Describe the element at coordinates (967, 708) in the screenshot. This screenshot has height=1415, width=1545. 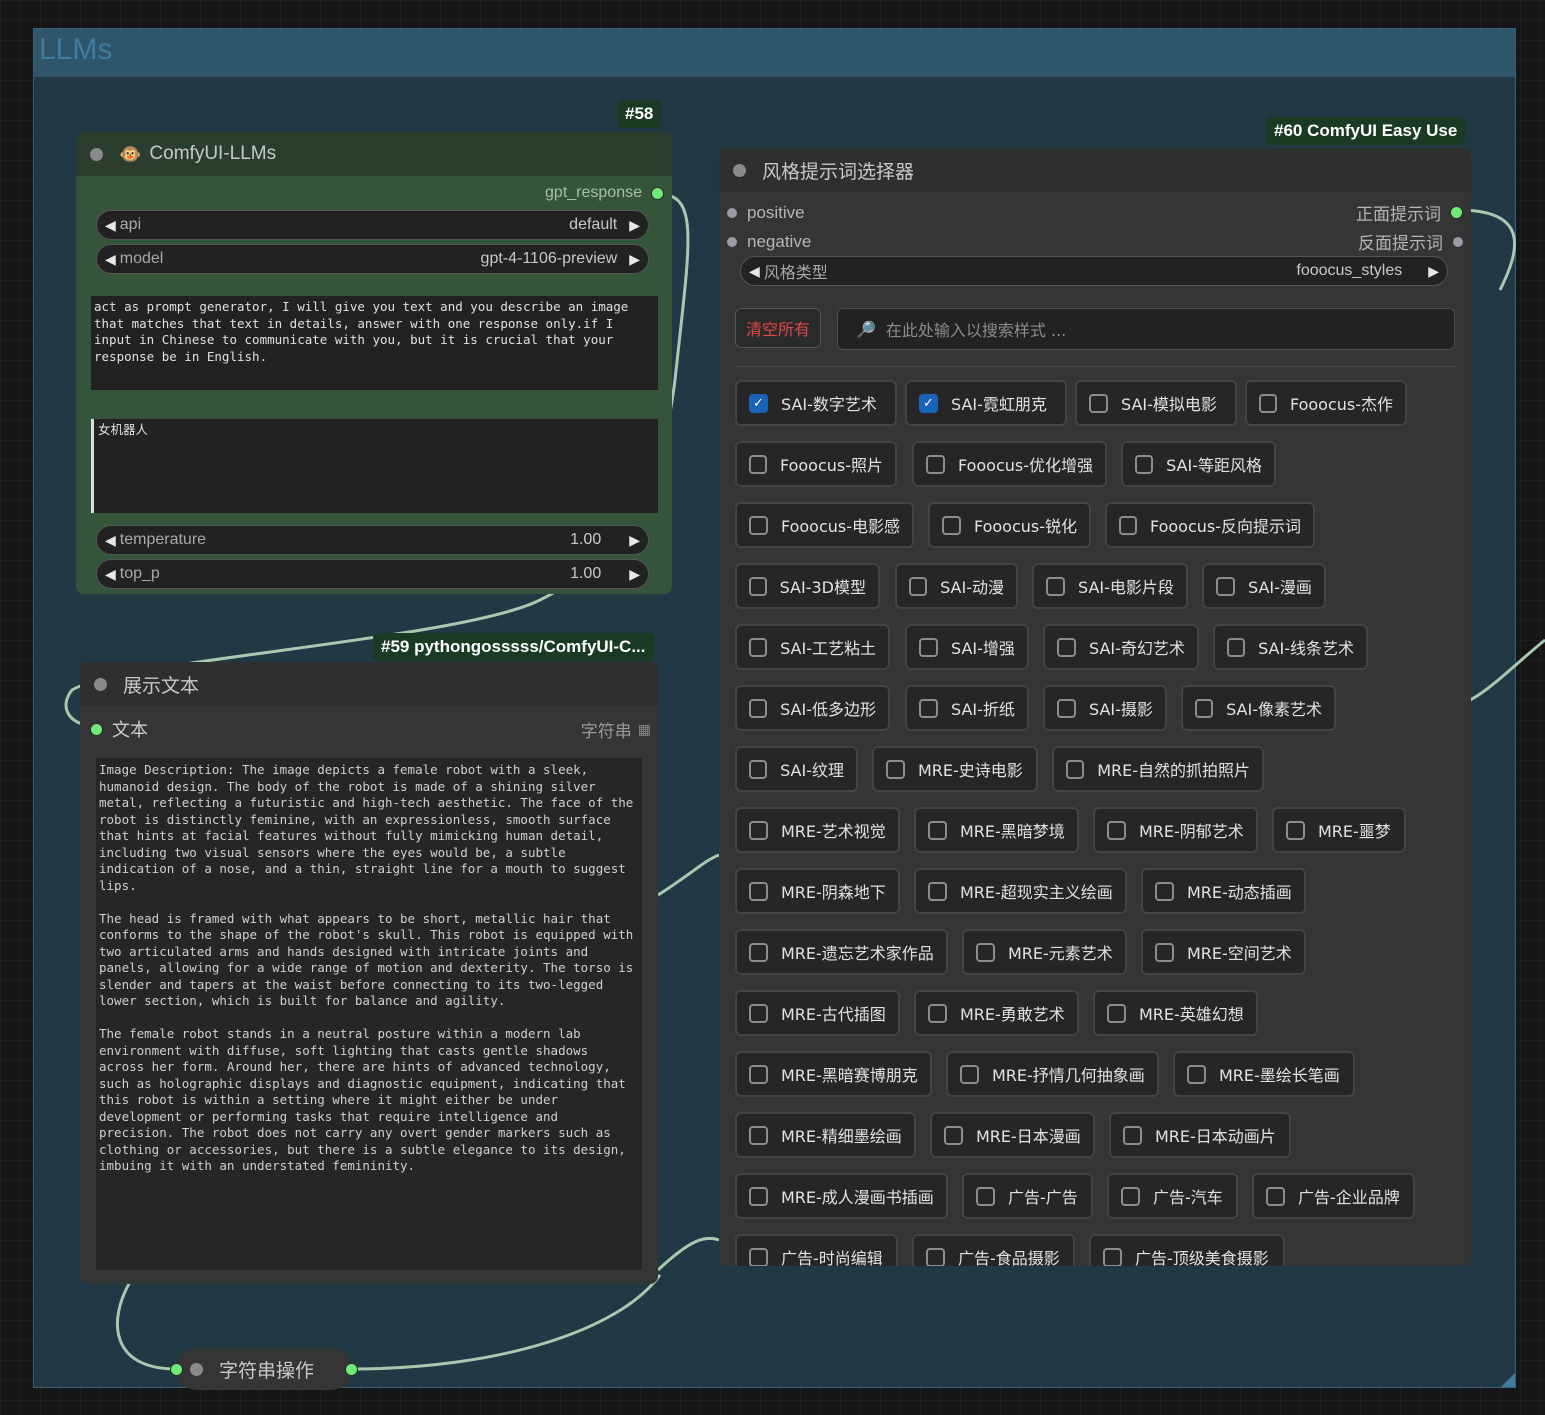
I see `style-chip: SAI-折纸` at that location.